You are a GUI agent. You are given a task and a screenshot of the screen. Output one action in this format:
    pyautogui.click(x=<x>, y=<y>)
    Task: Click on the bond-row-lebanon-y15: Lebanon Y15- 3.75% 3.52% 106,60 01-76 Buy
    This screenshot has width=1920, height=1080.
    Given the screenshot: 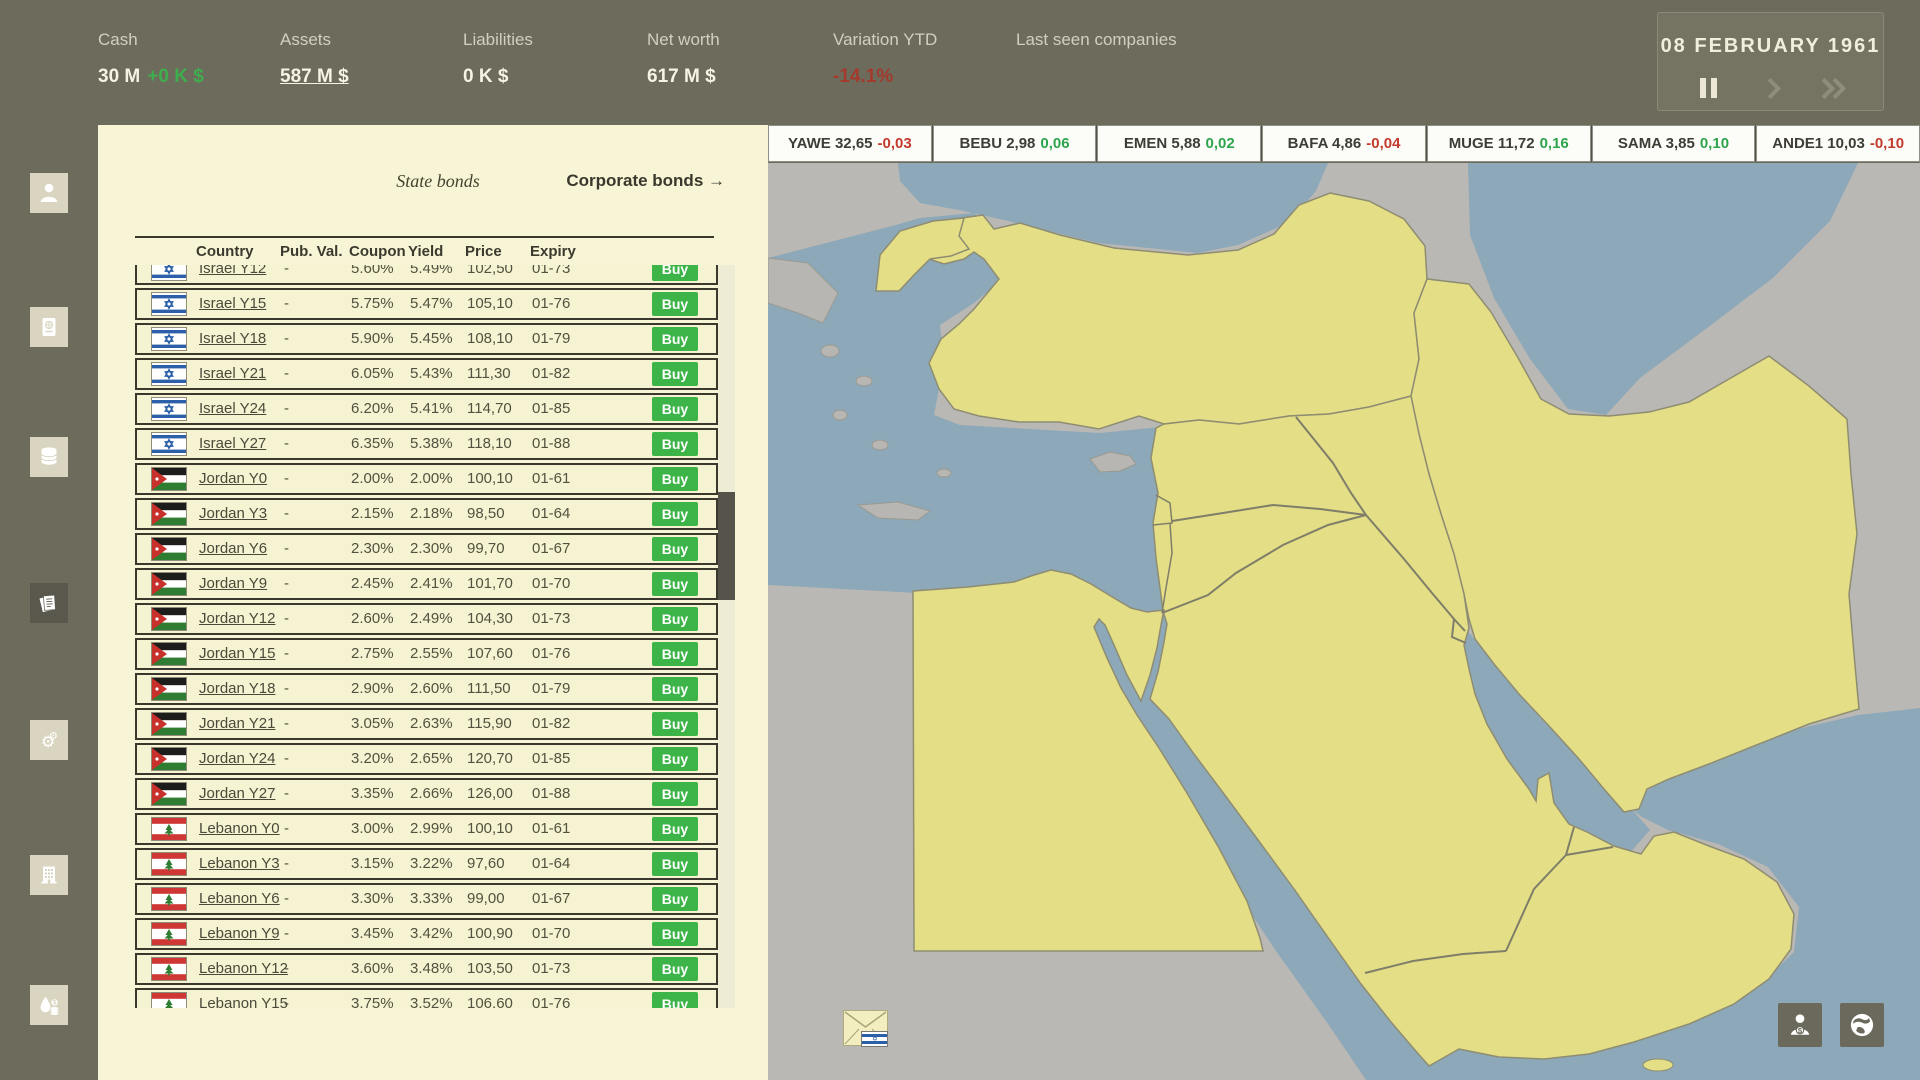 What is the action you would take?
    pyautogui.click(x=426, y=998)
    